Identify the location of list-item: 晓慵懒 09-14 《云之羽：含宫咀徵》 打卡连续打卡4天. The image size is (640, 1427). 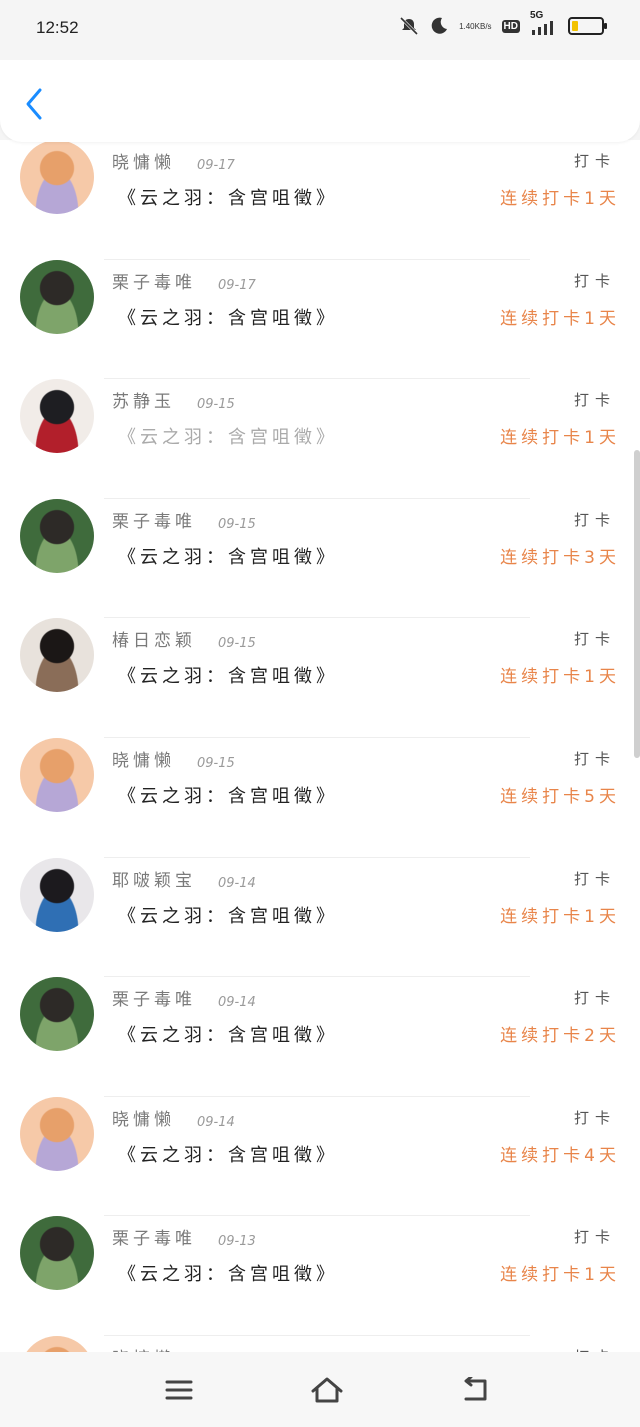
(320, 1156).